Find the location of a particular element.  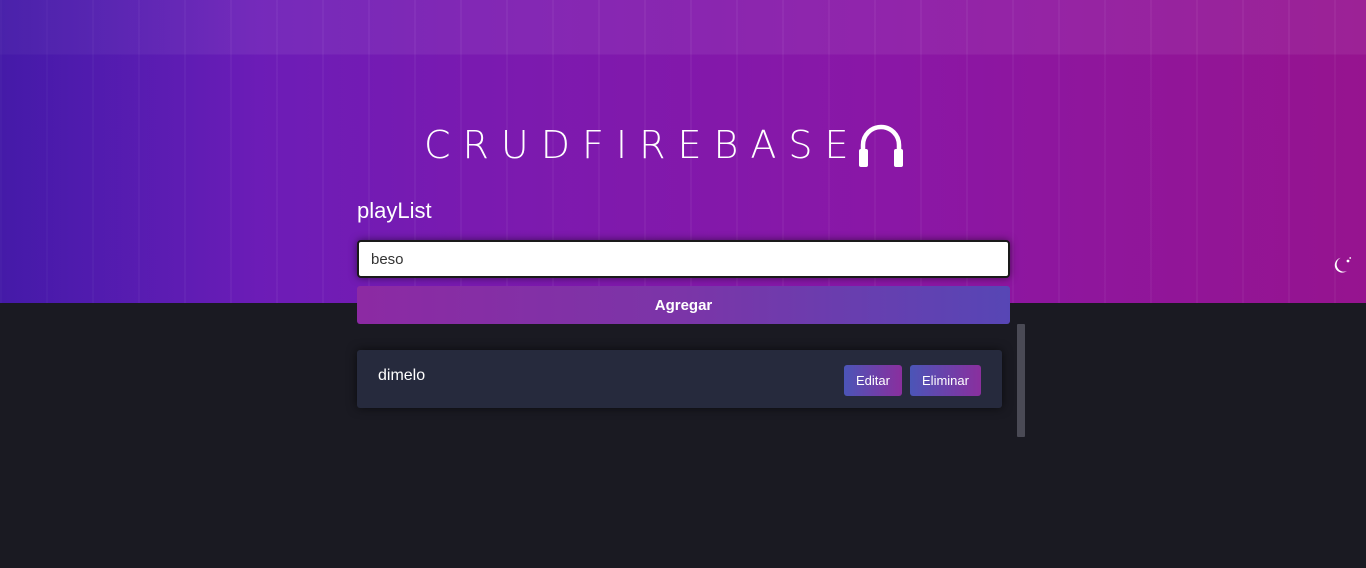

list-item: dimelo Editar Eliminar is located at coordinates (679, 379).